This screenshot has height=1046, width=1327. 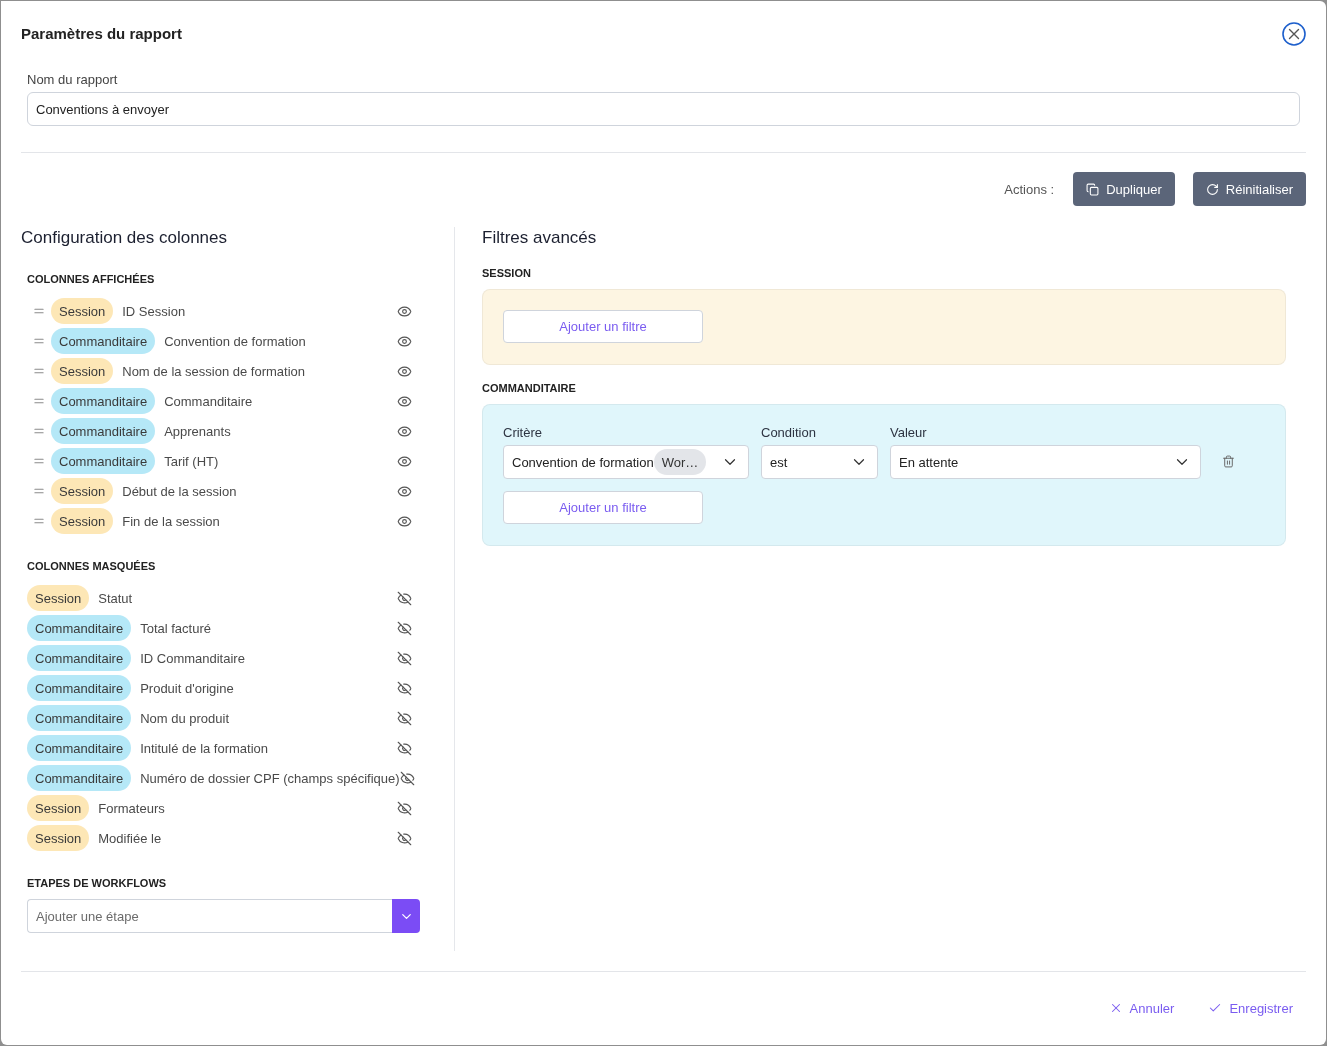 What do you see at coordinates (185, 718) in the screenshot?
I see `column-name: Nom du produit` at bounding box center [185, 718].